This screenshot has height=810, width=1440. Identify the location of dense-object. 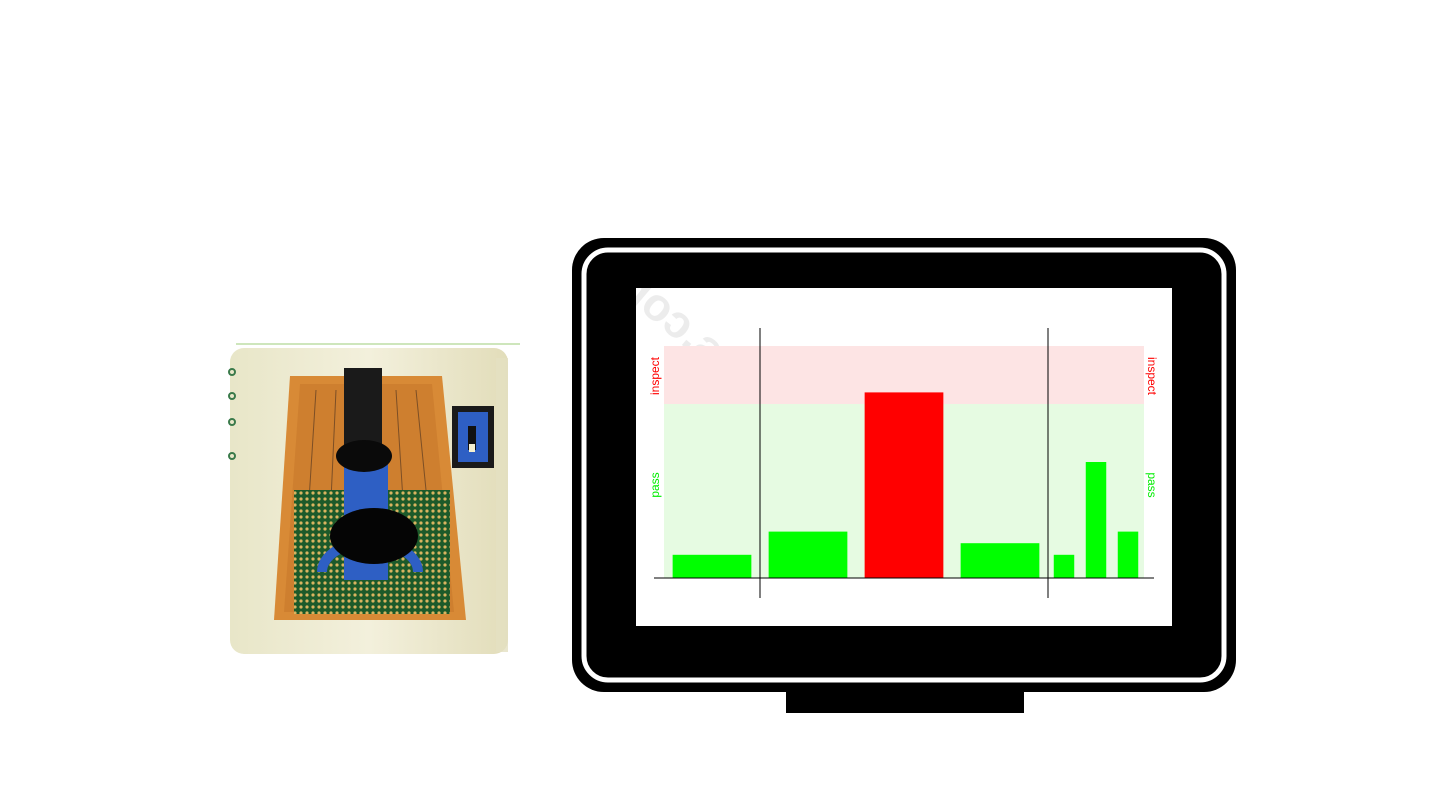
(374, 536).